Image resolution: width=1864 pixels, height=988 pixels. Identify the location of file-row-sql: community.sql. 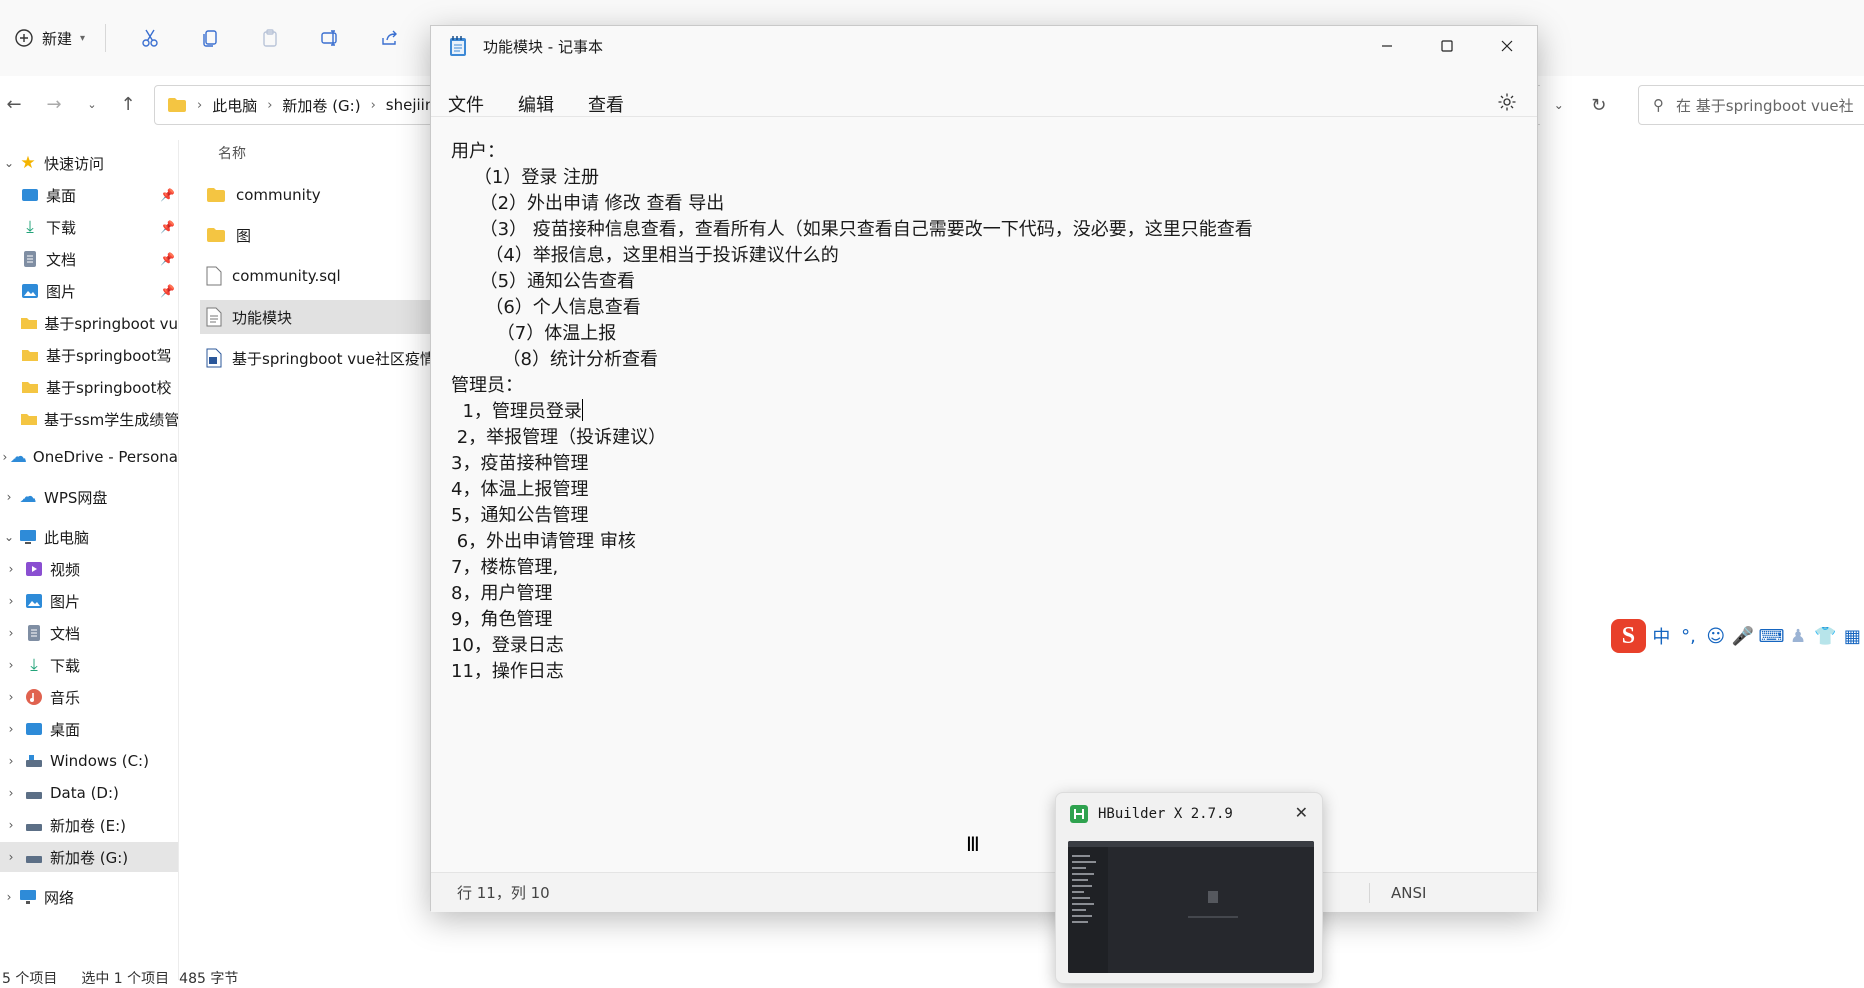
(320, 276).